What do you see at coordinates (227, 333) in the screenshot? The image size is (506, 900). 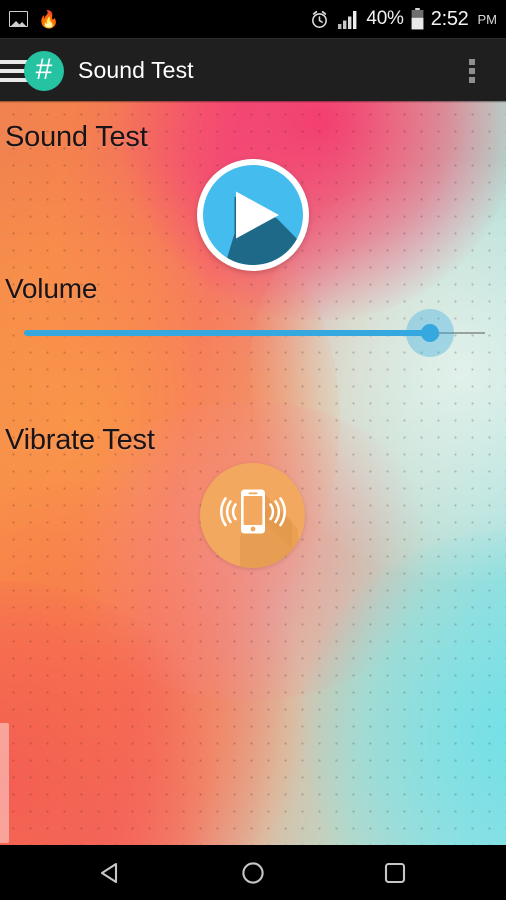 I see `volume-slider-fill` at bounding box center [227, 333].